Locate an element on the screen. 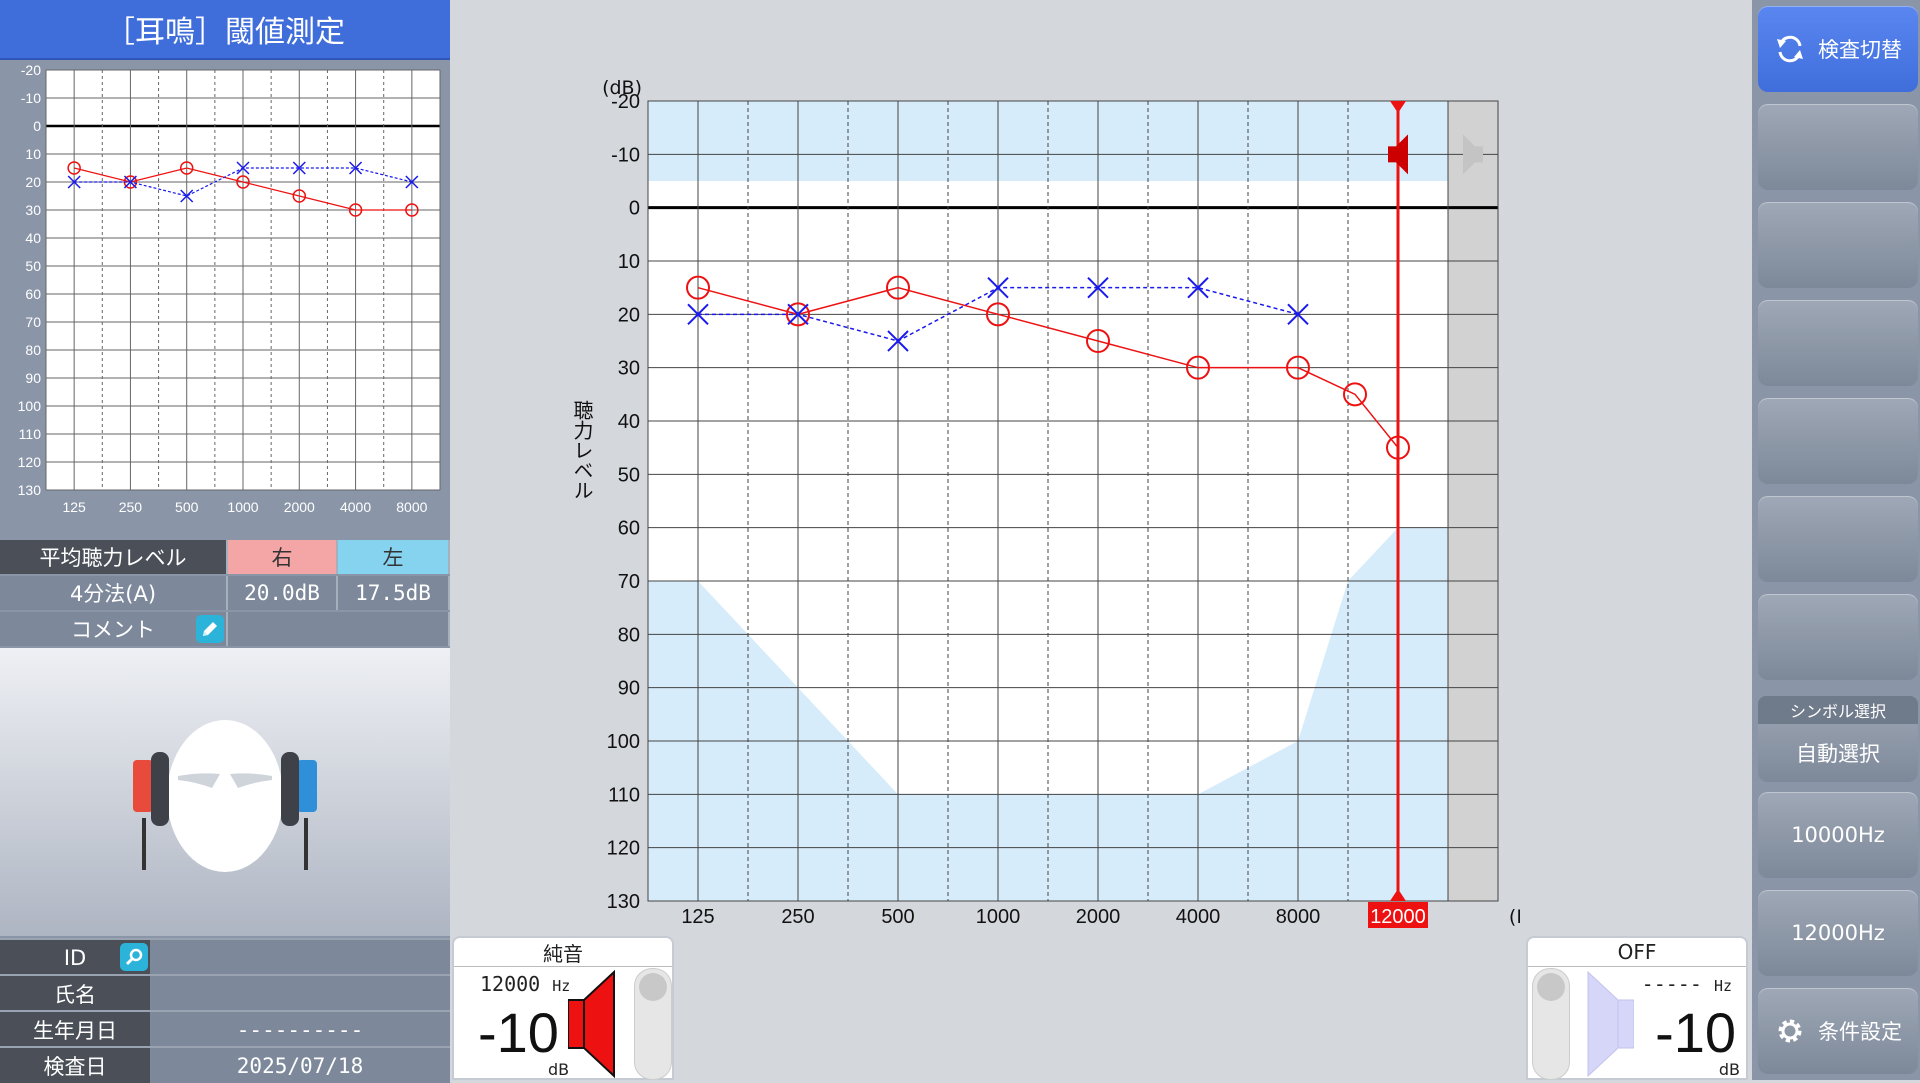 The width and height of the screenshot is (1920, 1083). name-row: 氏名 is located at coordinates (225, 992).